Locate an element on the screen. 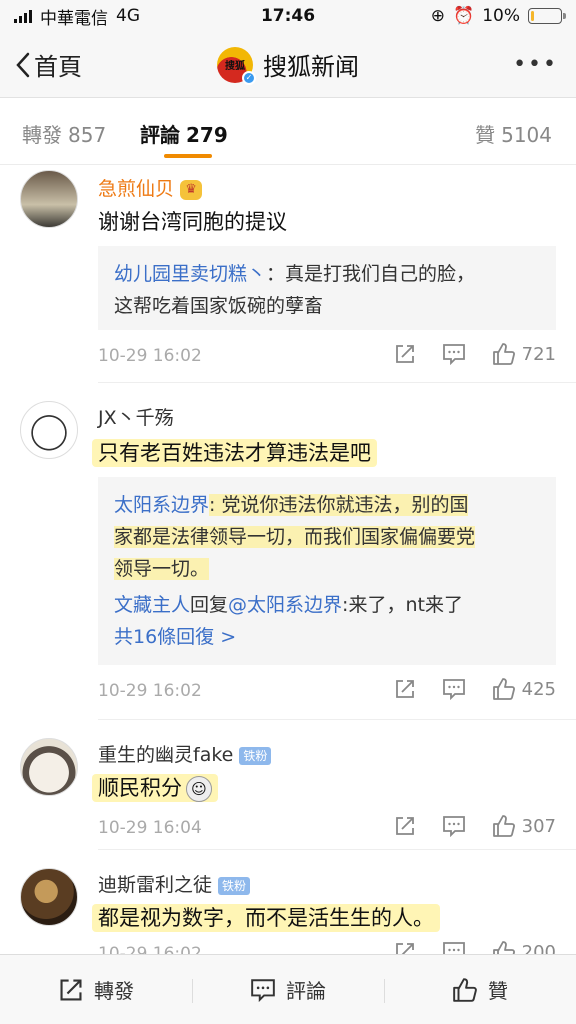 This screenshot has height=1024, width=576. reply-author: 太阳系边界 is located at coordinates (161, 505).